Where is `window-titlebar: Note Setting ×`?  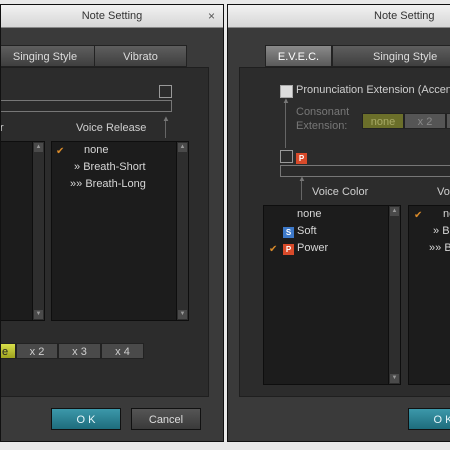
window-titlebar: Note Setting × is located at coordinates (112, 16).